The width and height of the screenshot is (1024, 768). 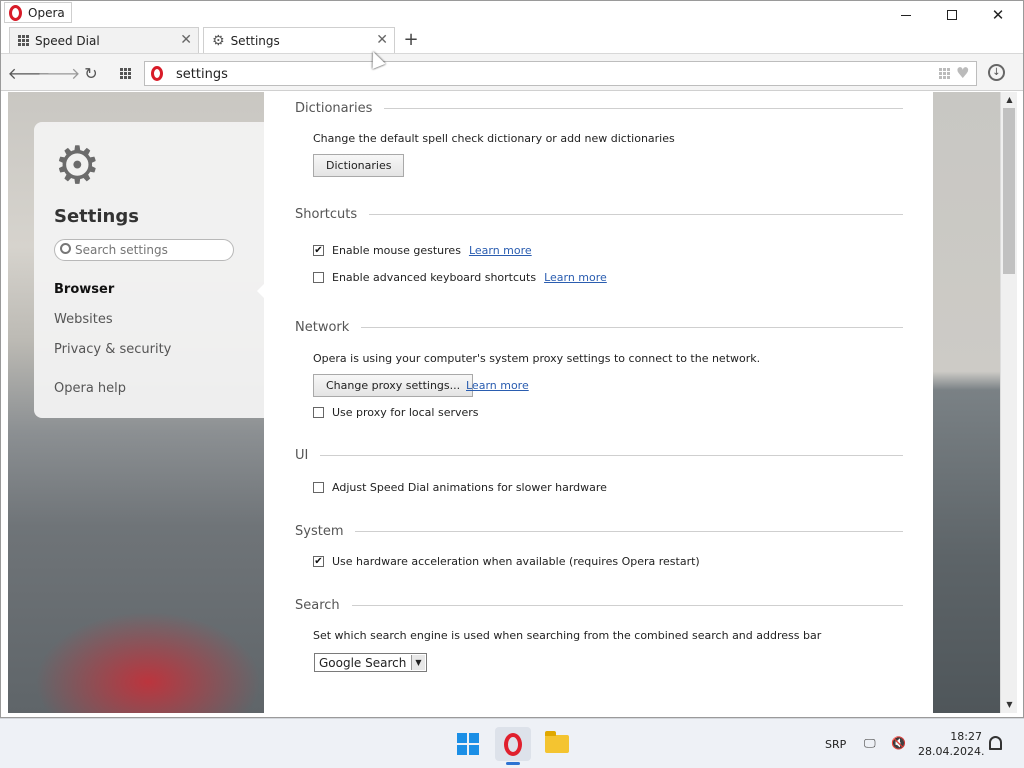 I want to click on section-heading: Search, so click(x=317, y=605).